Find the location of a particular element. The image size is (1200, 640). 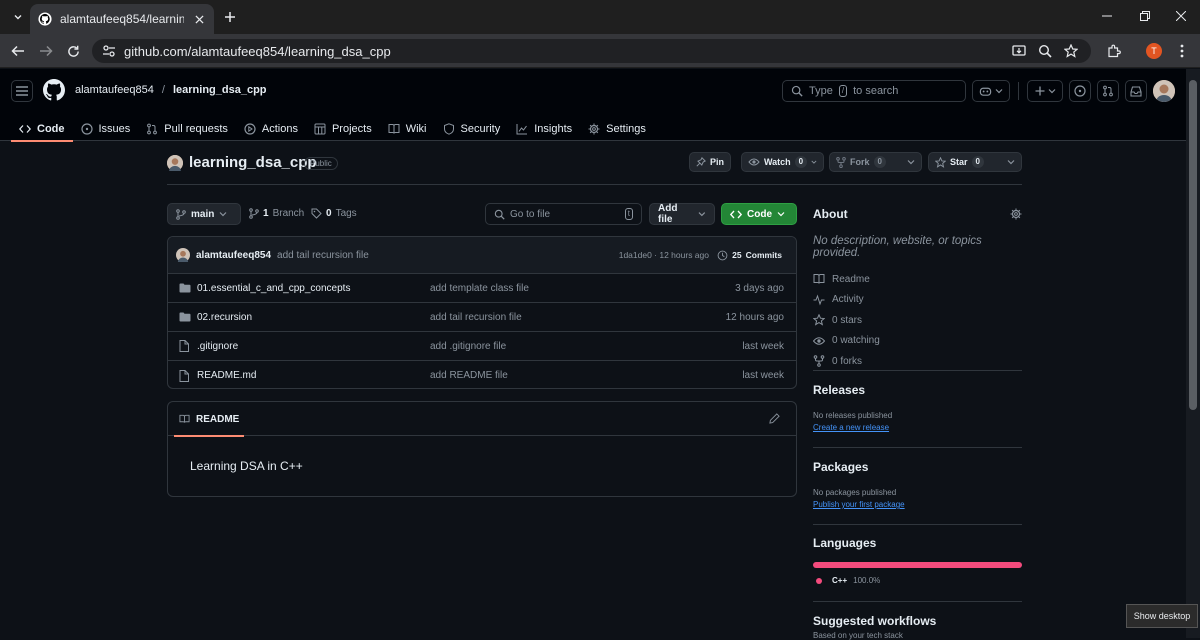

table-row: .gitignore add .gitignore file last week is located at coordinates (482, 346).